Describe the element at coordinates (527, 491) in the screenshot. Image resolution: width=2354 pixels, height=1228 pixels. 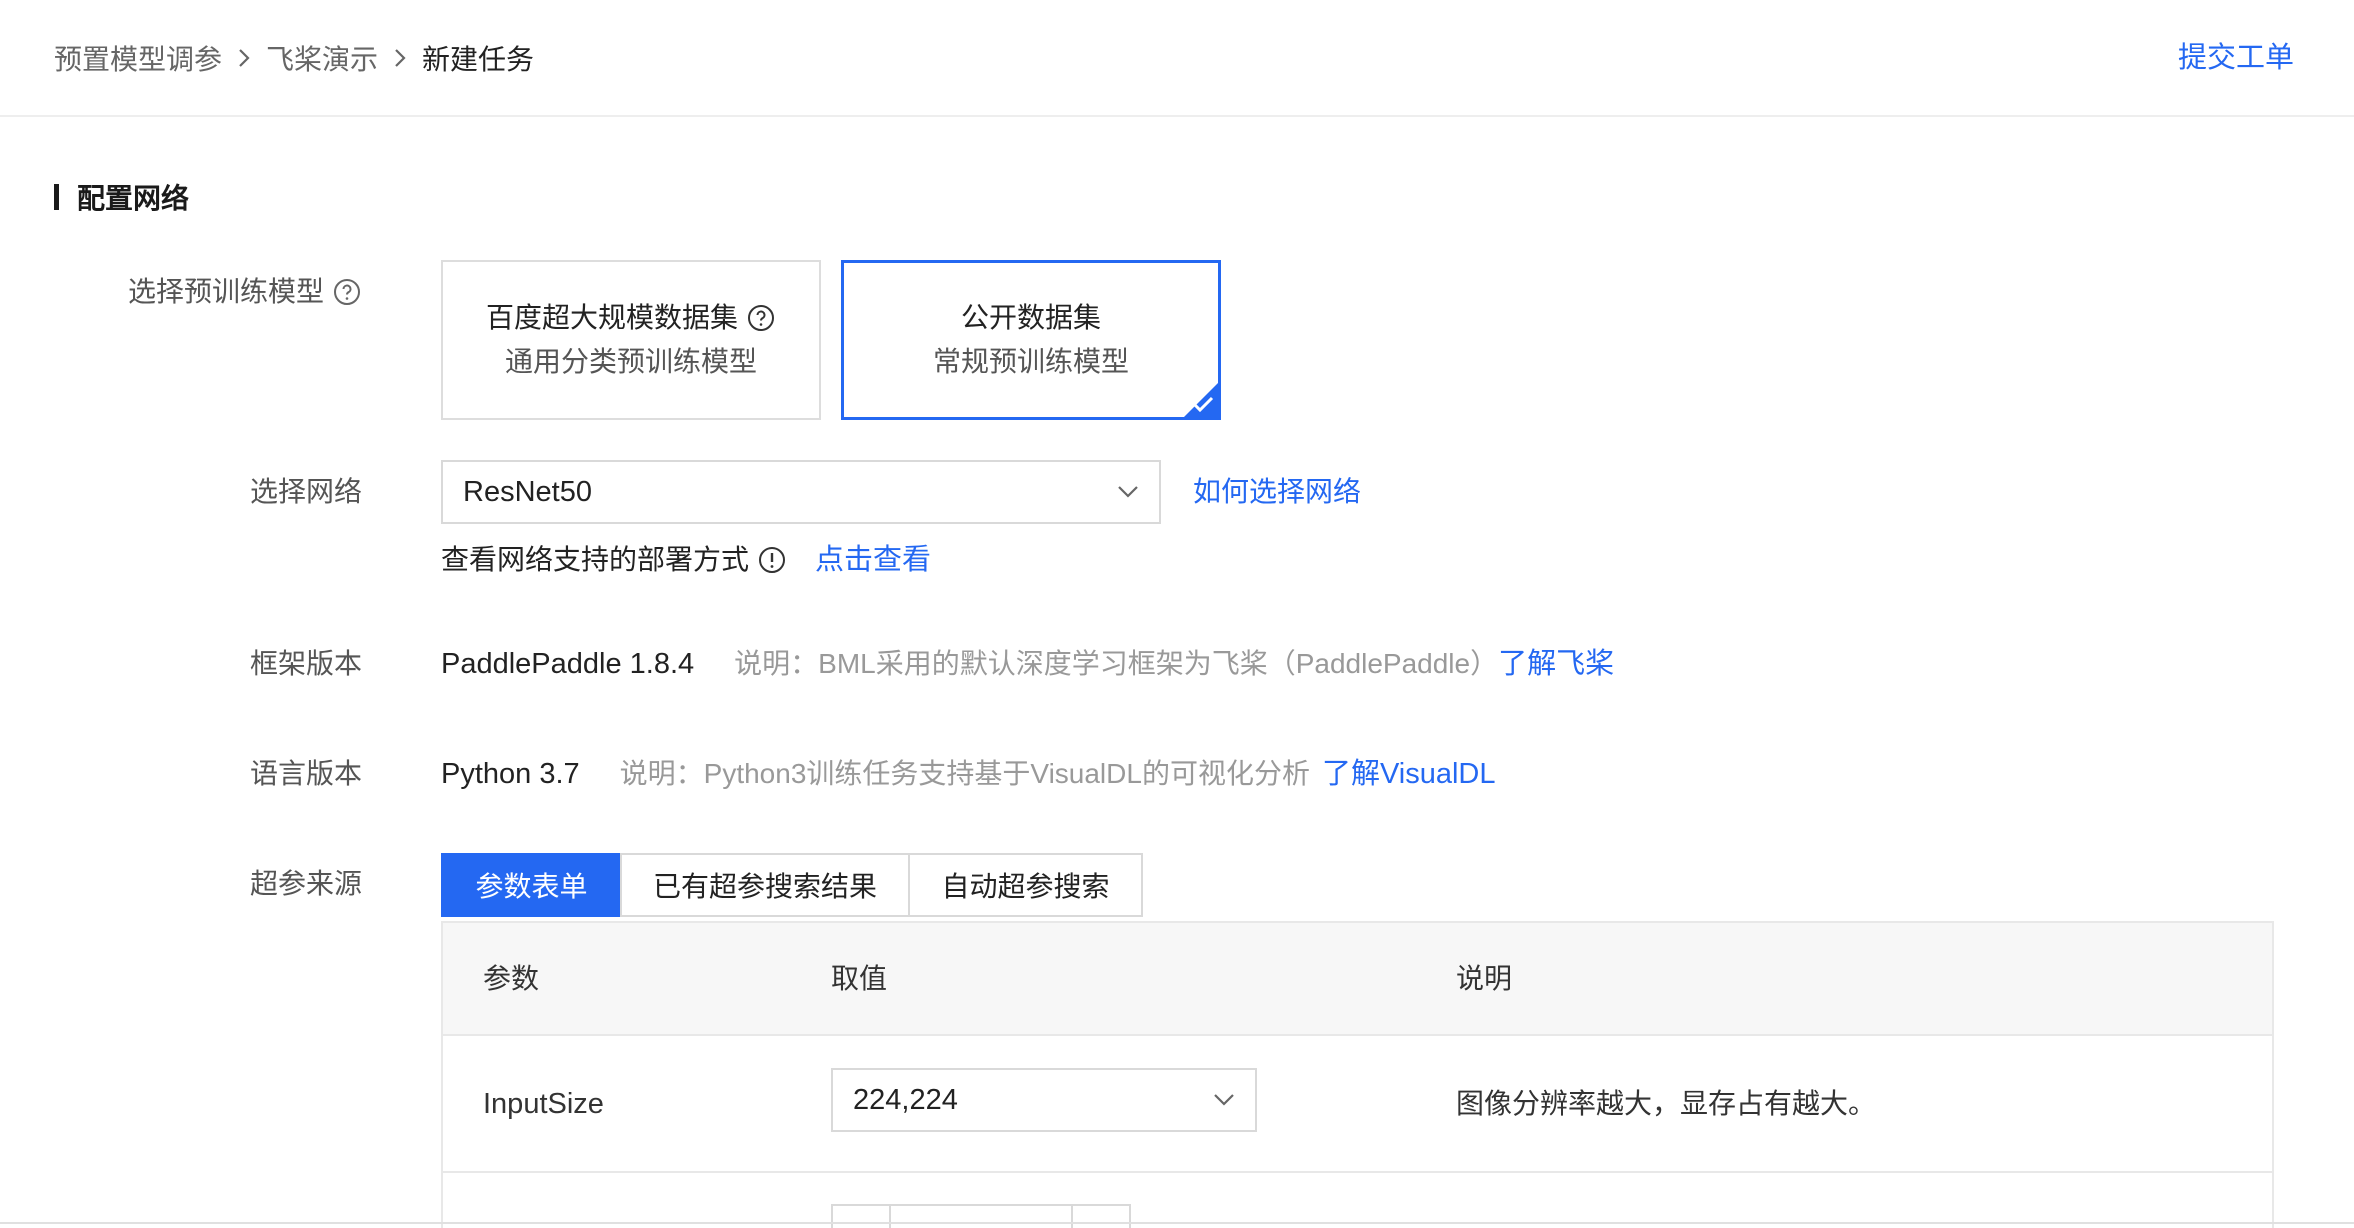
I see `network-select-value: ResNet50` at that location.